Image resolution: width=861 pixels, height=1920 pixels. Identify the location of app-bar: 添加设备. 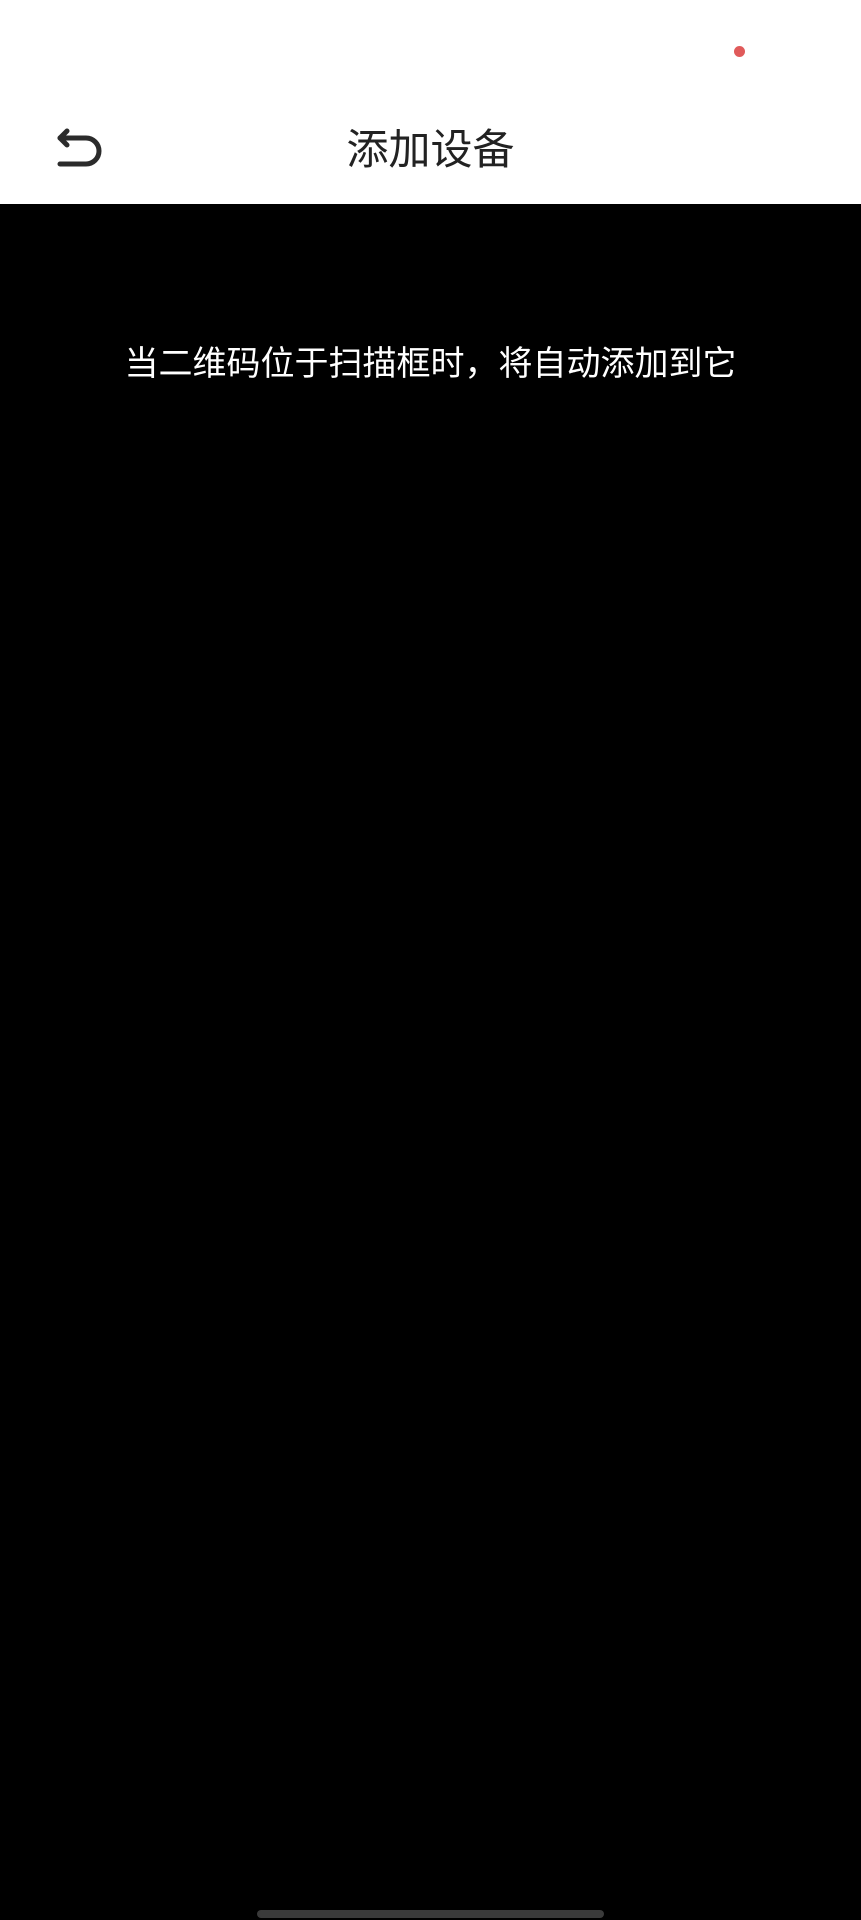
(430, 150).